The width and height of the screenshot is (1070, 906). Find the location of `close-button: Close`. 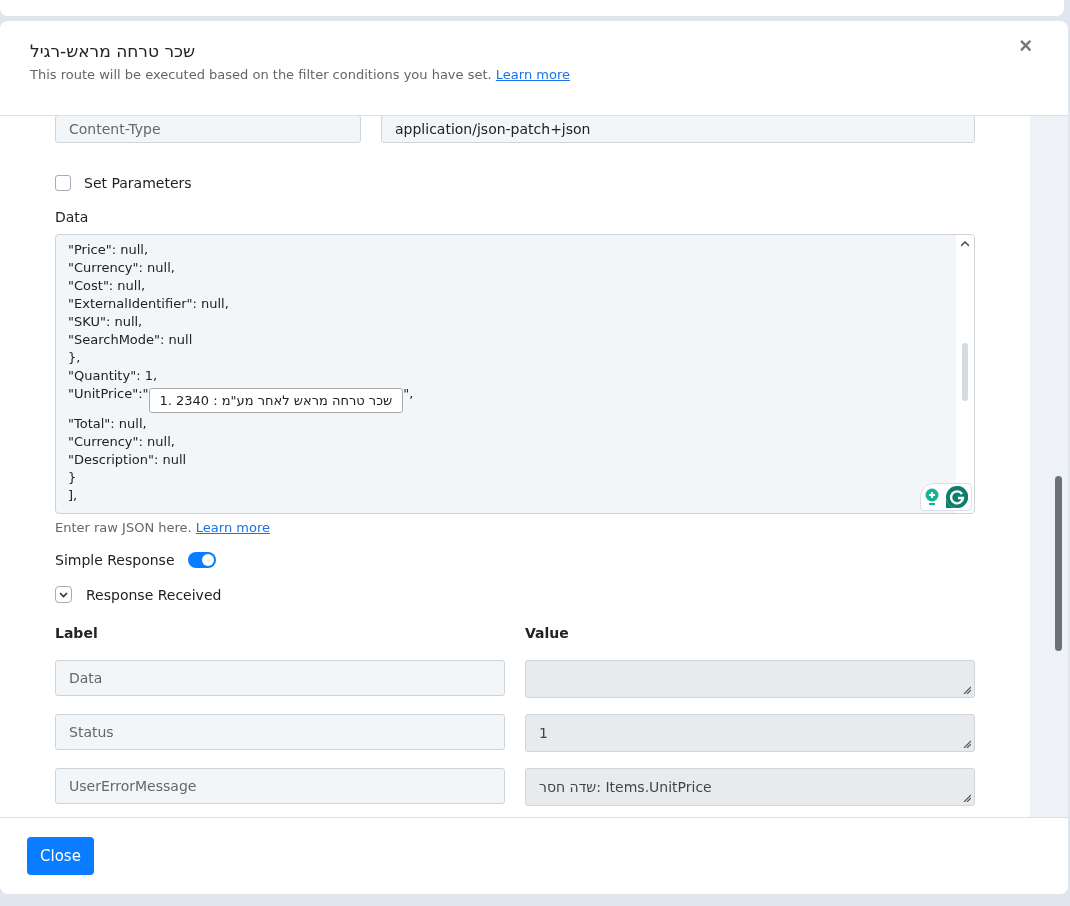

close-button: Close is located at coordinates (60, 856).